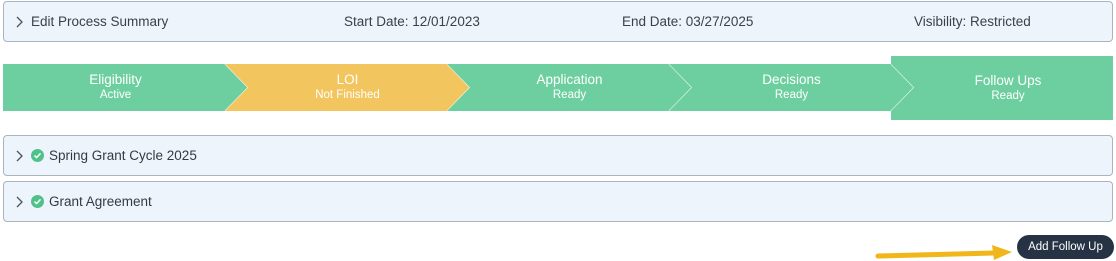 This screenshot has height=261, width=1116. Describe the element at coordinates (347, 95) in the screenshot. I see `step-loi-status: Not Finished` at that location.